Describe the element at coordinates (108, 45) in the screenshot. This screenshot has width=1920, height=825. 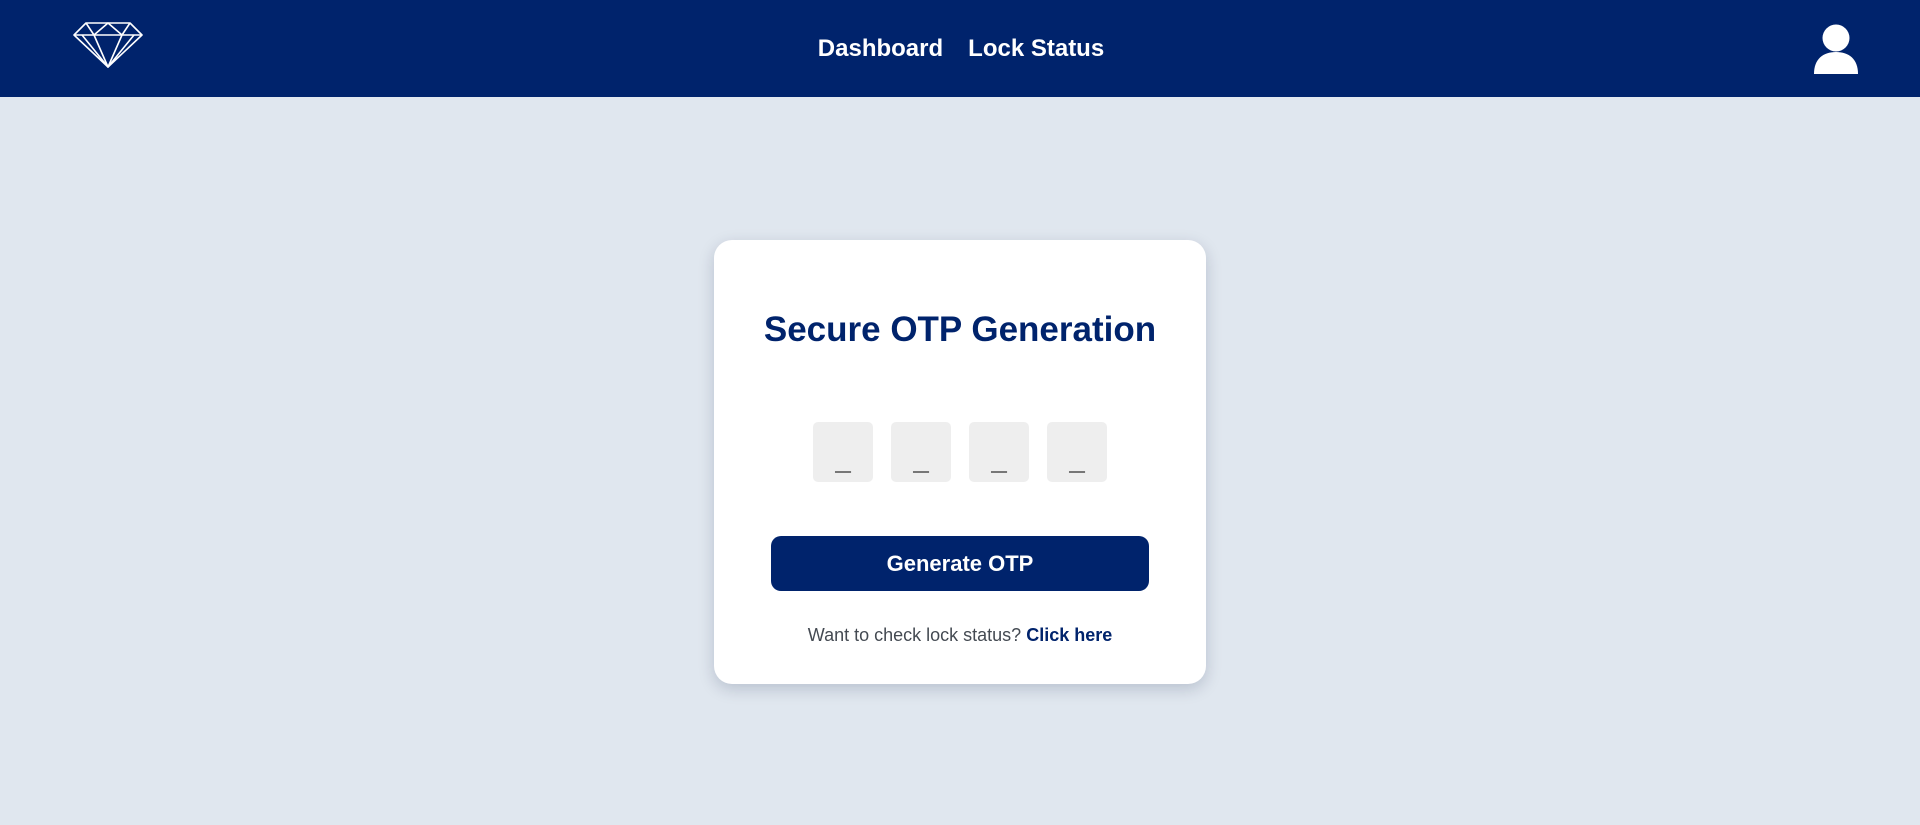
I see `diamond-logo-icon` at that location.